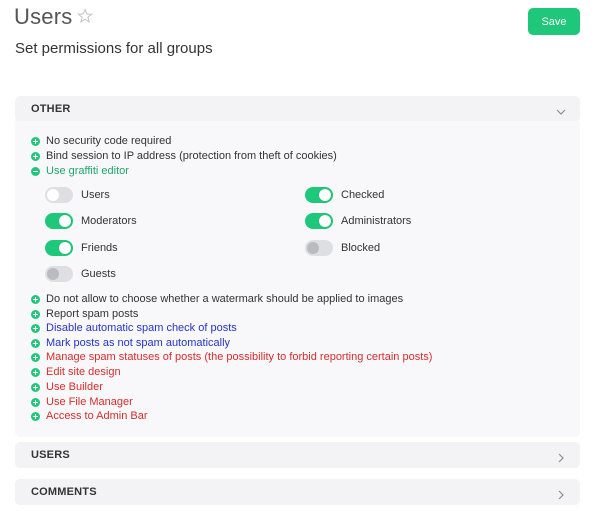 The image size is (600, 511). I want to click on permission-label: Disable automatic spam check of posts, so click(141, 328).